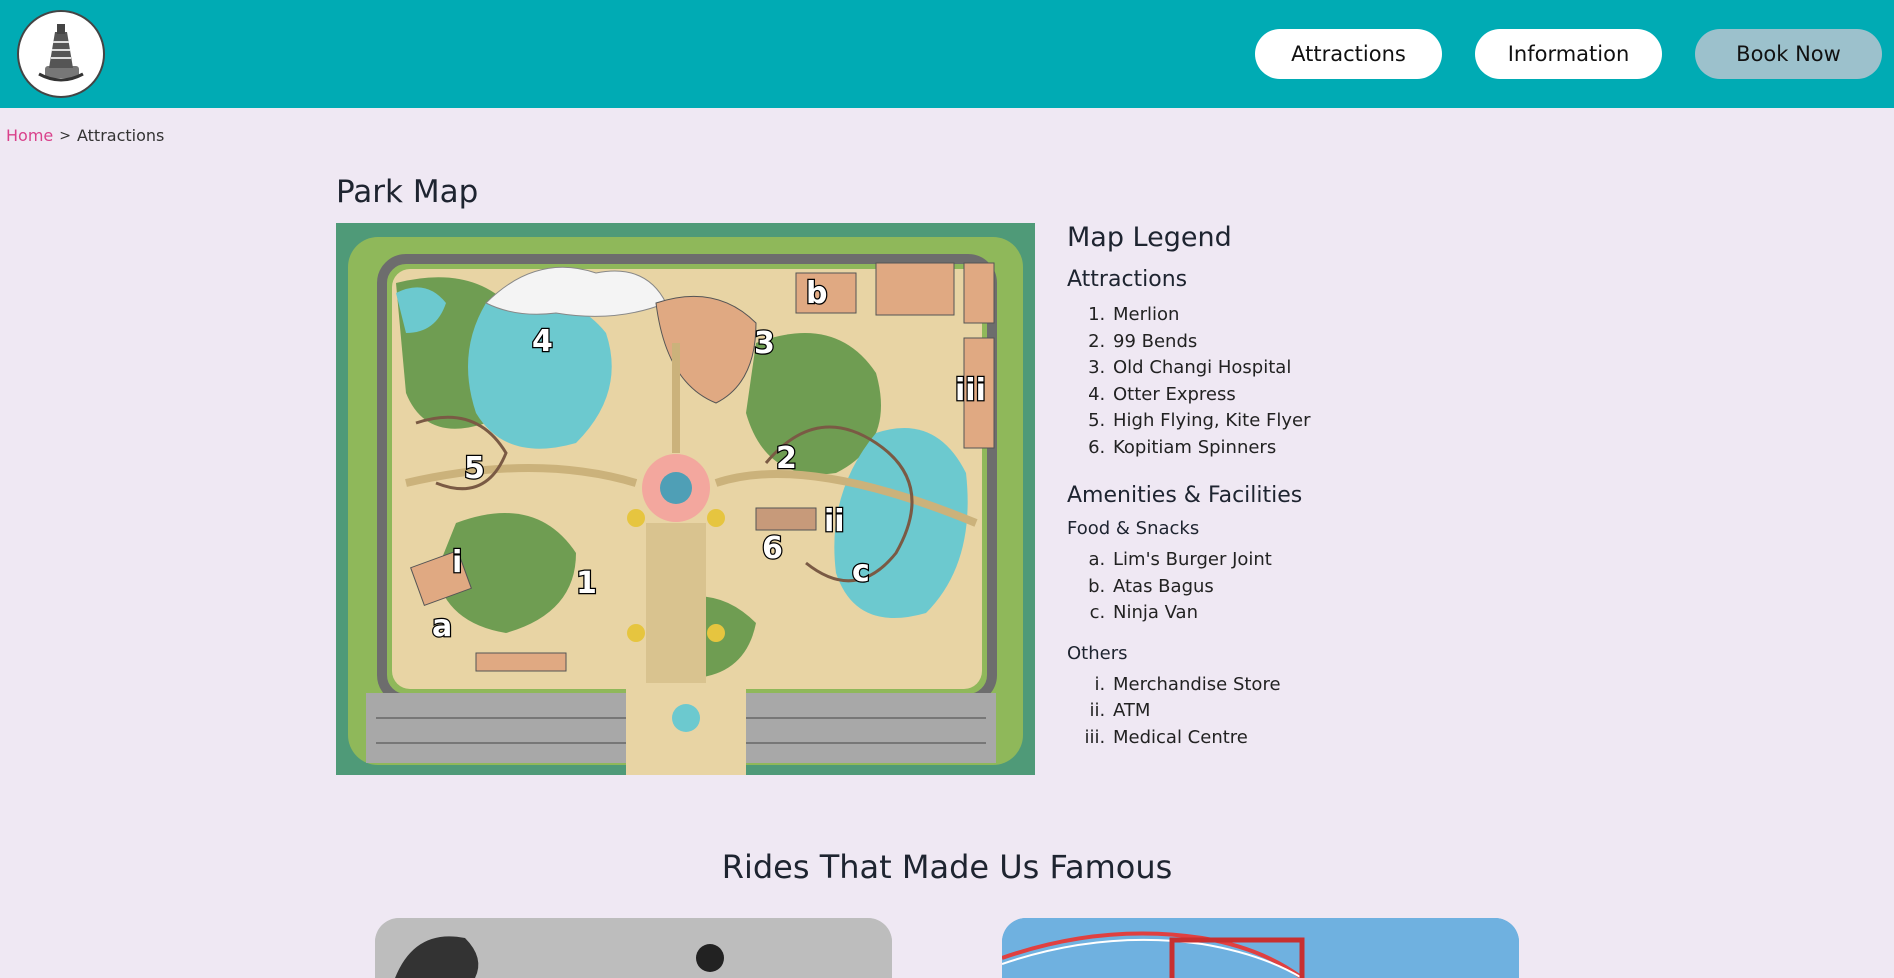 The height and width of the screenshot is (978, 1894). Describe the element at coordinates (1269, 587) in the screenshot. I see `food-item: Atas Bagus` at that location.